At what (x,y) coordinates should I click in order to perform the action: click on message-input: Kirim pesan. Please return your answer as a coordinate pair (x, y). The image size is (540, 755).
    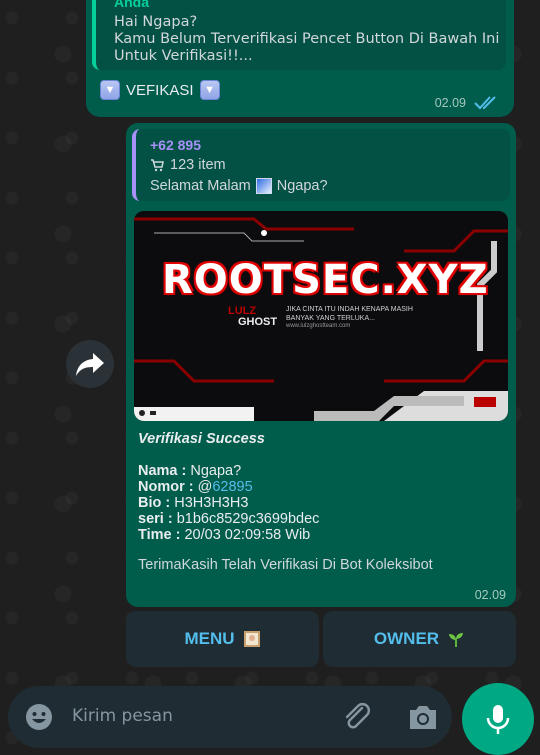
    Looking at the image, I should click on (122, 716).